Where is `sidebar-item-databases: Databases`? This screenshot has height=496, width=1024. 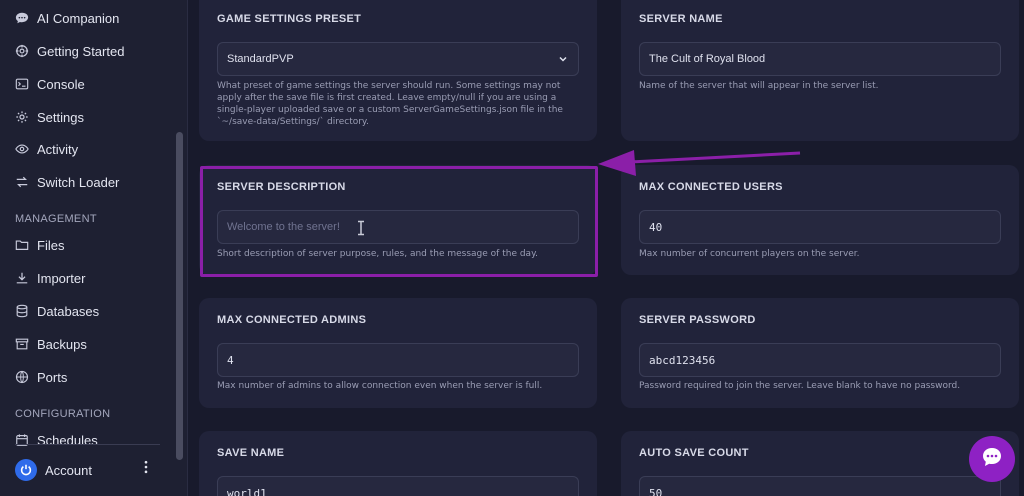
sidebar-item-databases: Databases is located at coordinates (57, 311).